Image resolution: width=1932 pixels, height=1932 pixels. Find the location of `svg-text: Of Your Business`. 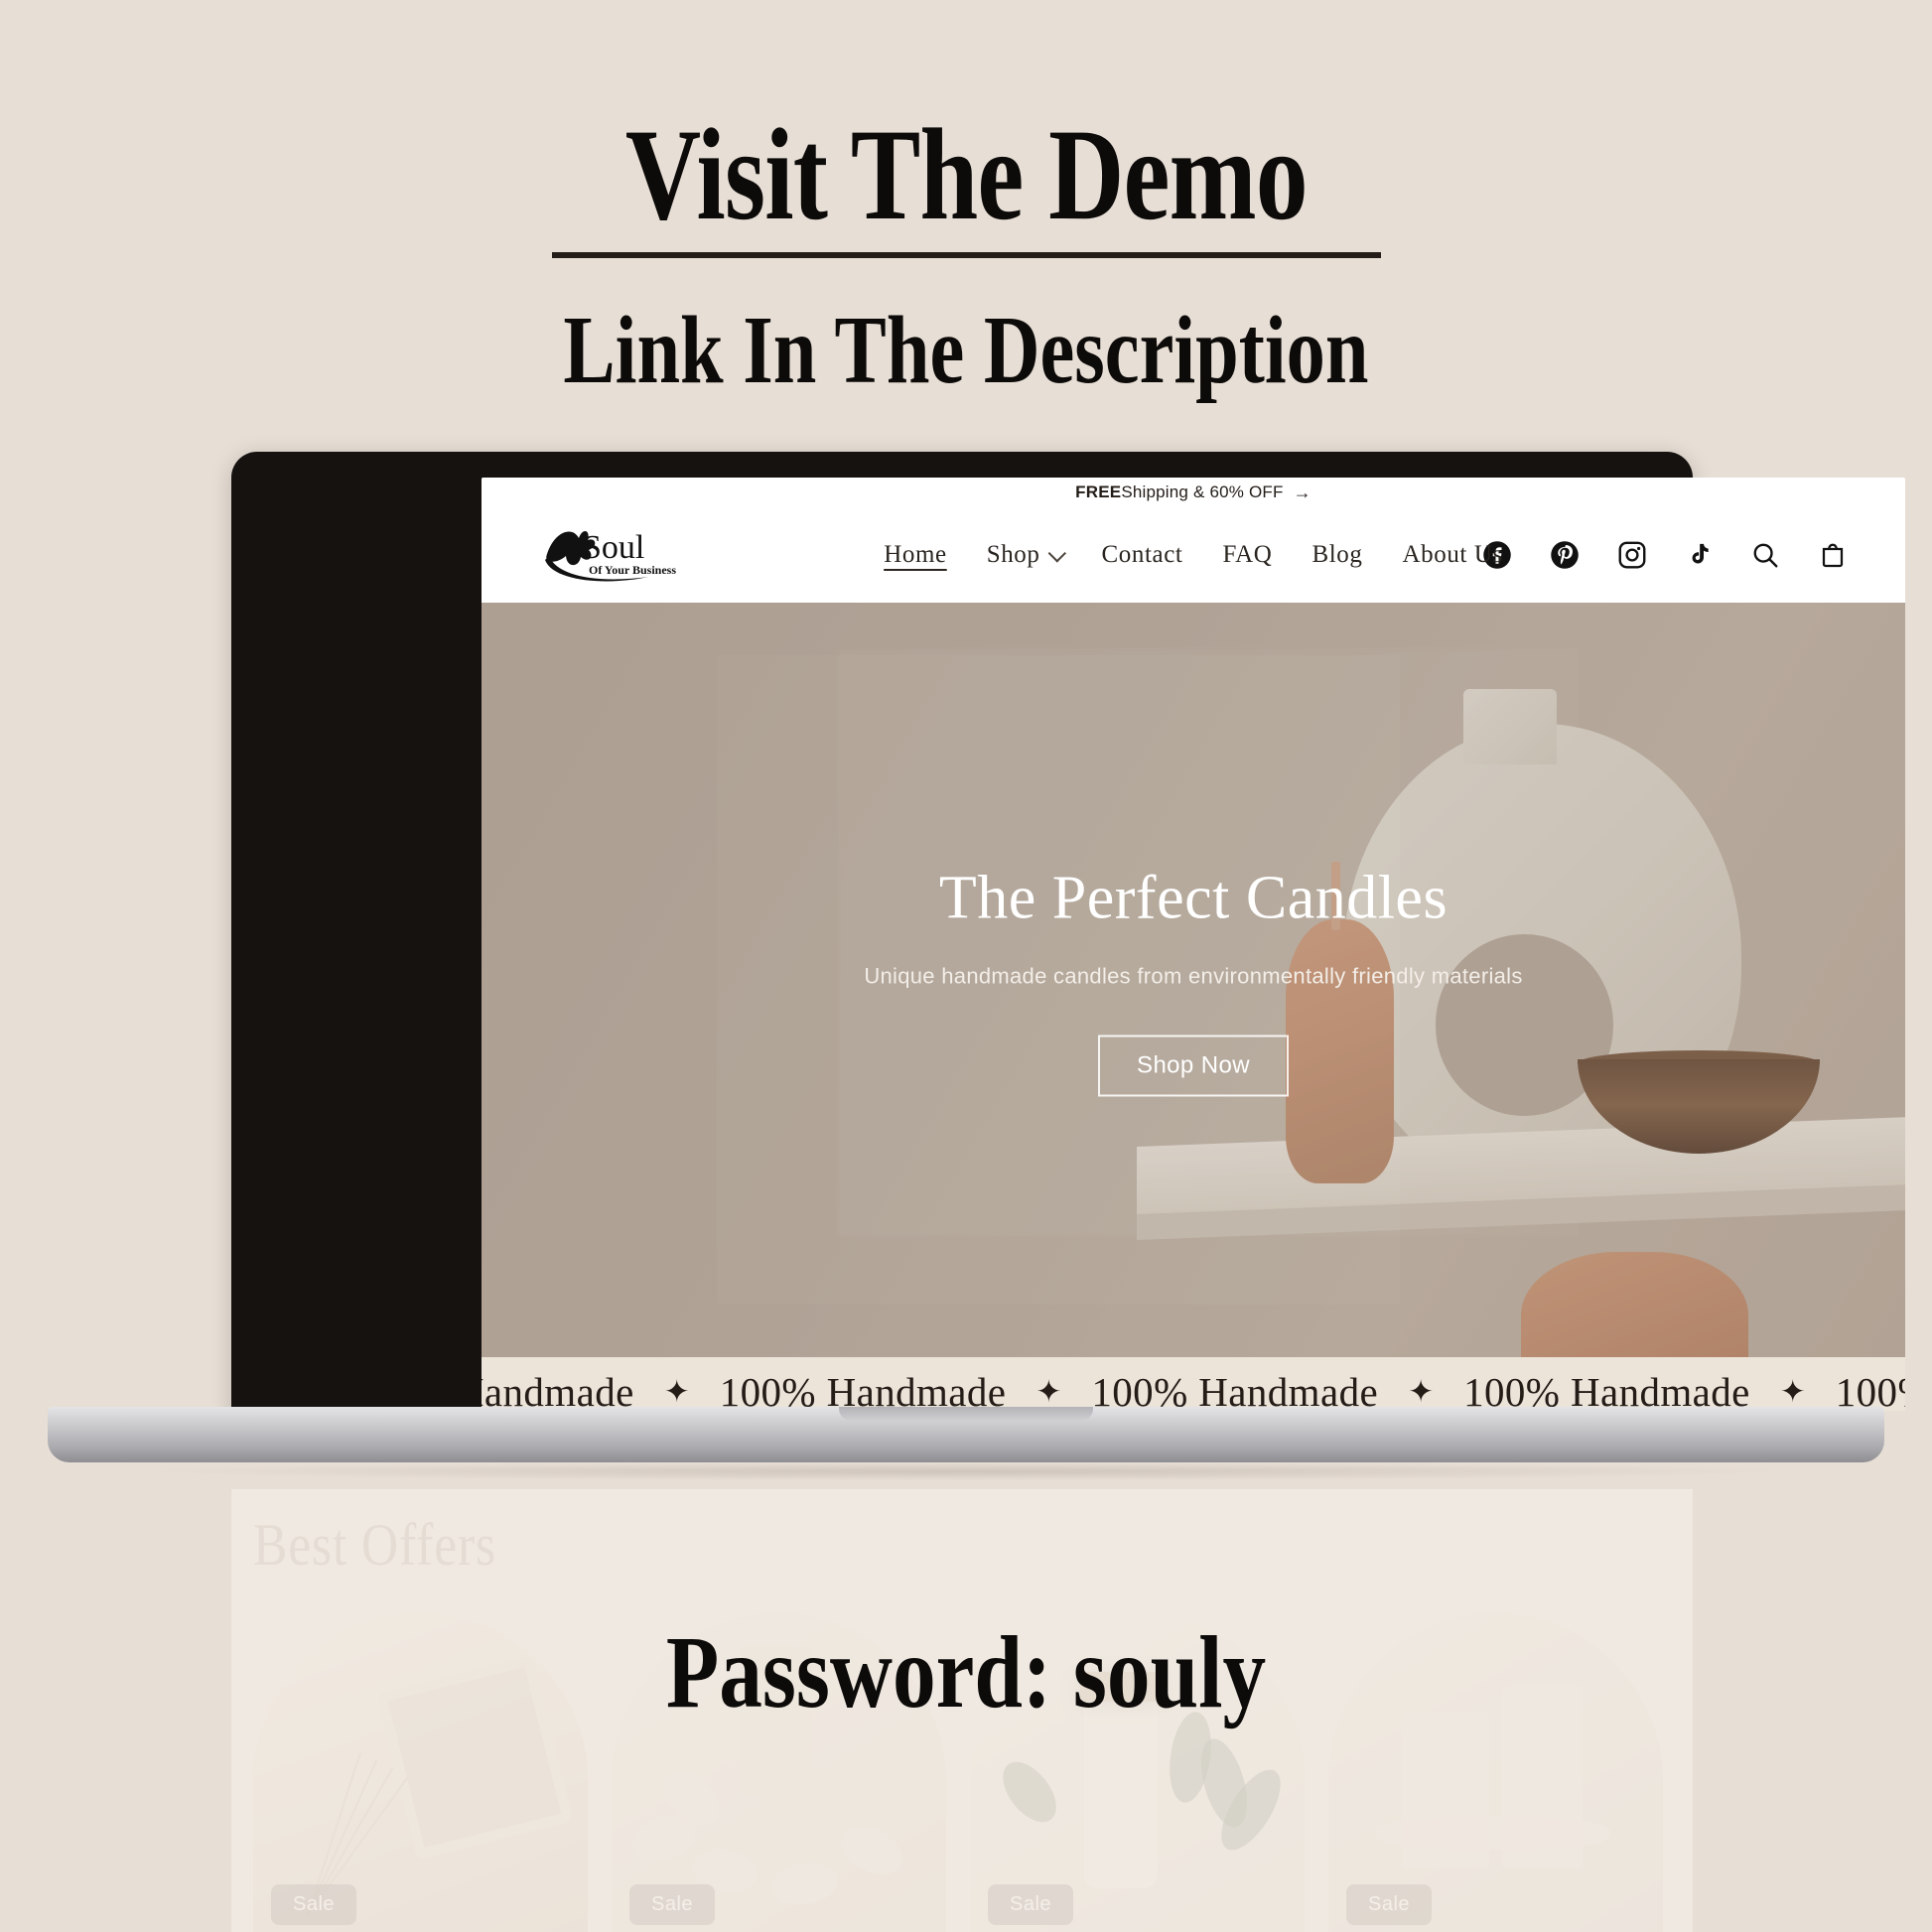

svg-text: Of Your Business is located at coordinates (633, 570).